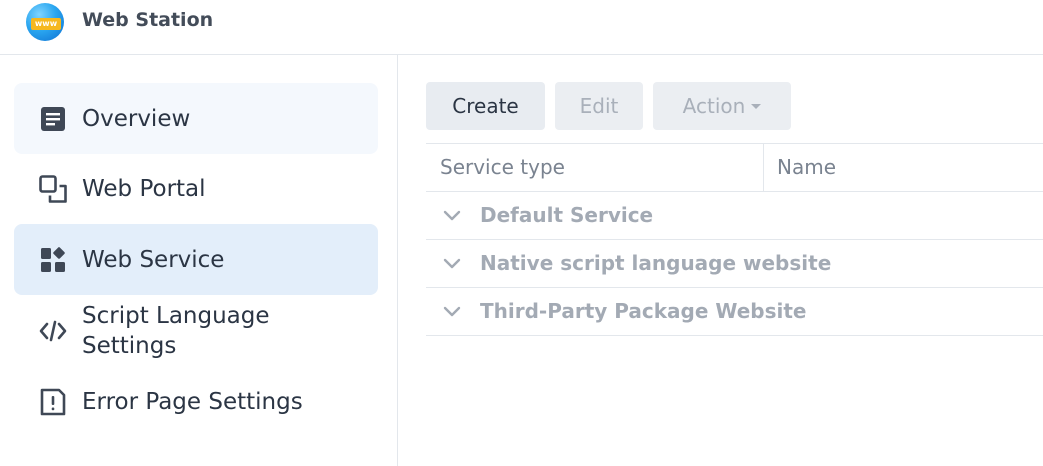  I want to click on sidebar-item-label: Web Portal, so click(144, 188).